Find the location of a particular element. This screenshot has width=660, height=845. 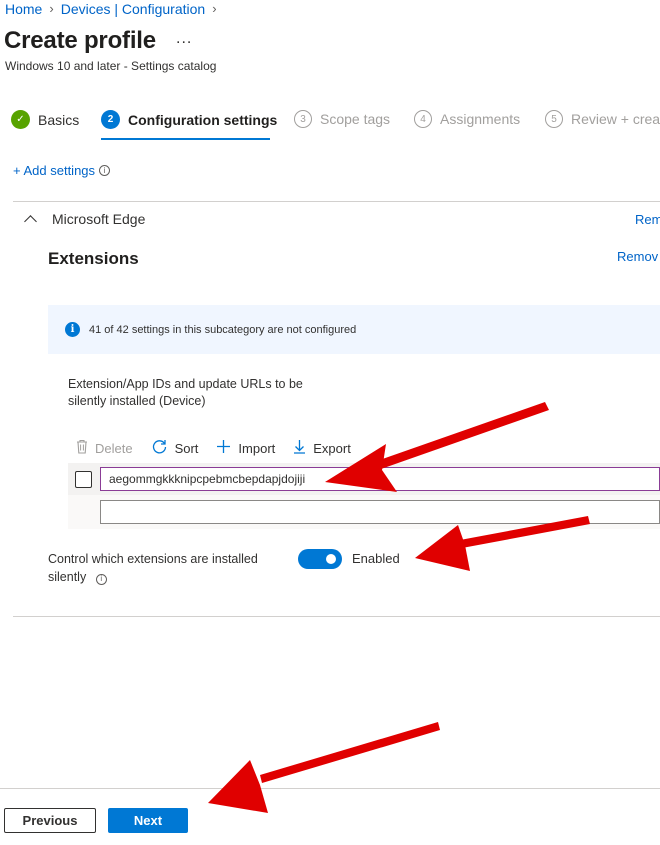

step-number-badge: 5 is located at coordinates (554, 119).